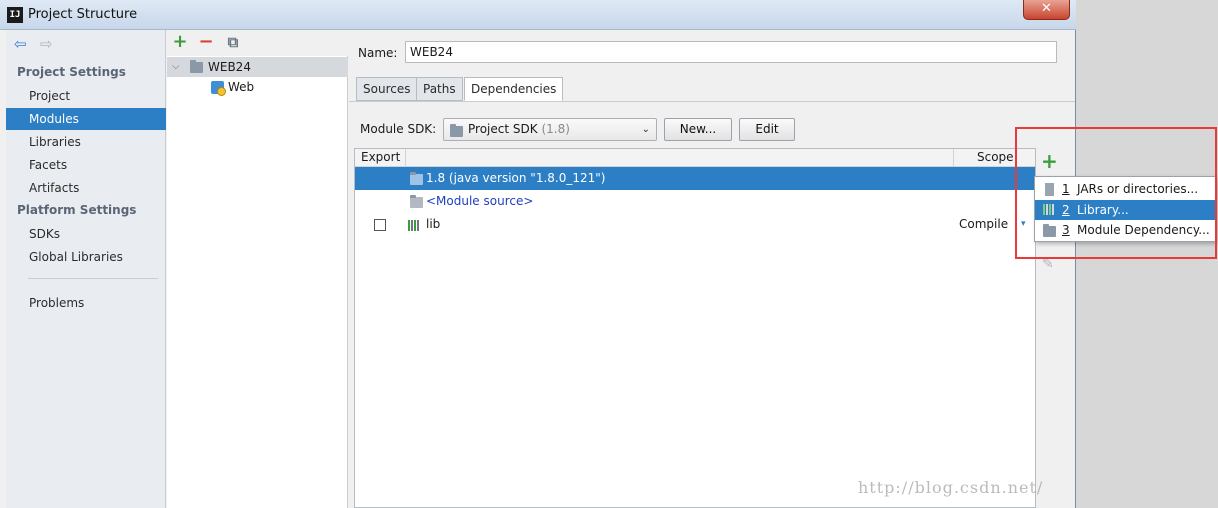  What do you see at coordinates (22, 44) in the screenshot?
I see `back-arrow-icon: ⇦` at bounding box center [22, 44].